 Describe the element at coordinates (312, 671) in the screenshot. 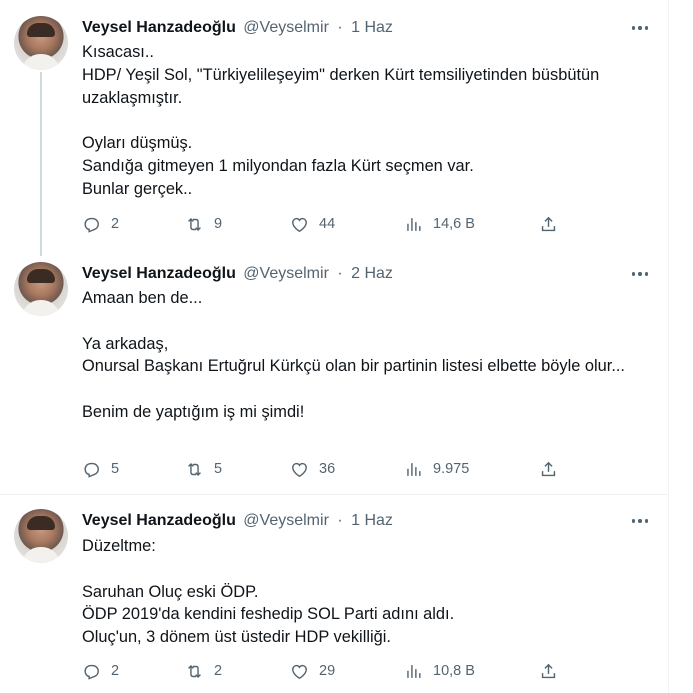

I see `like-button: 29` at that location.